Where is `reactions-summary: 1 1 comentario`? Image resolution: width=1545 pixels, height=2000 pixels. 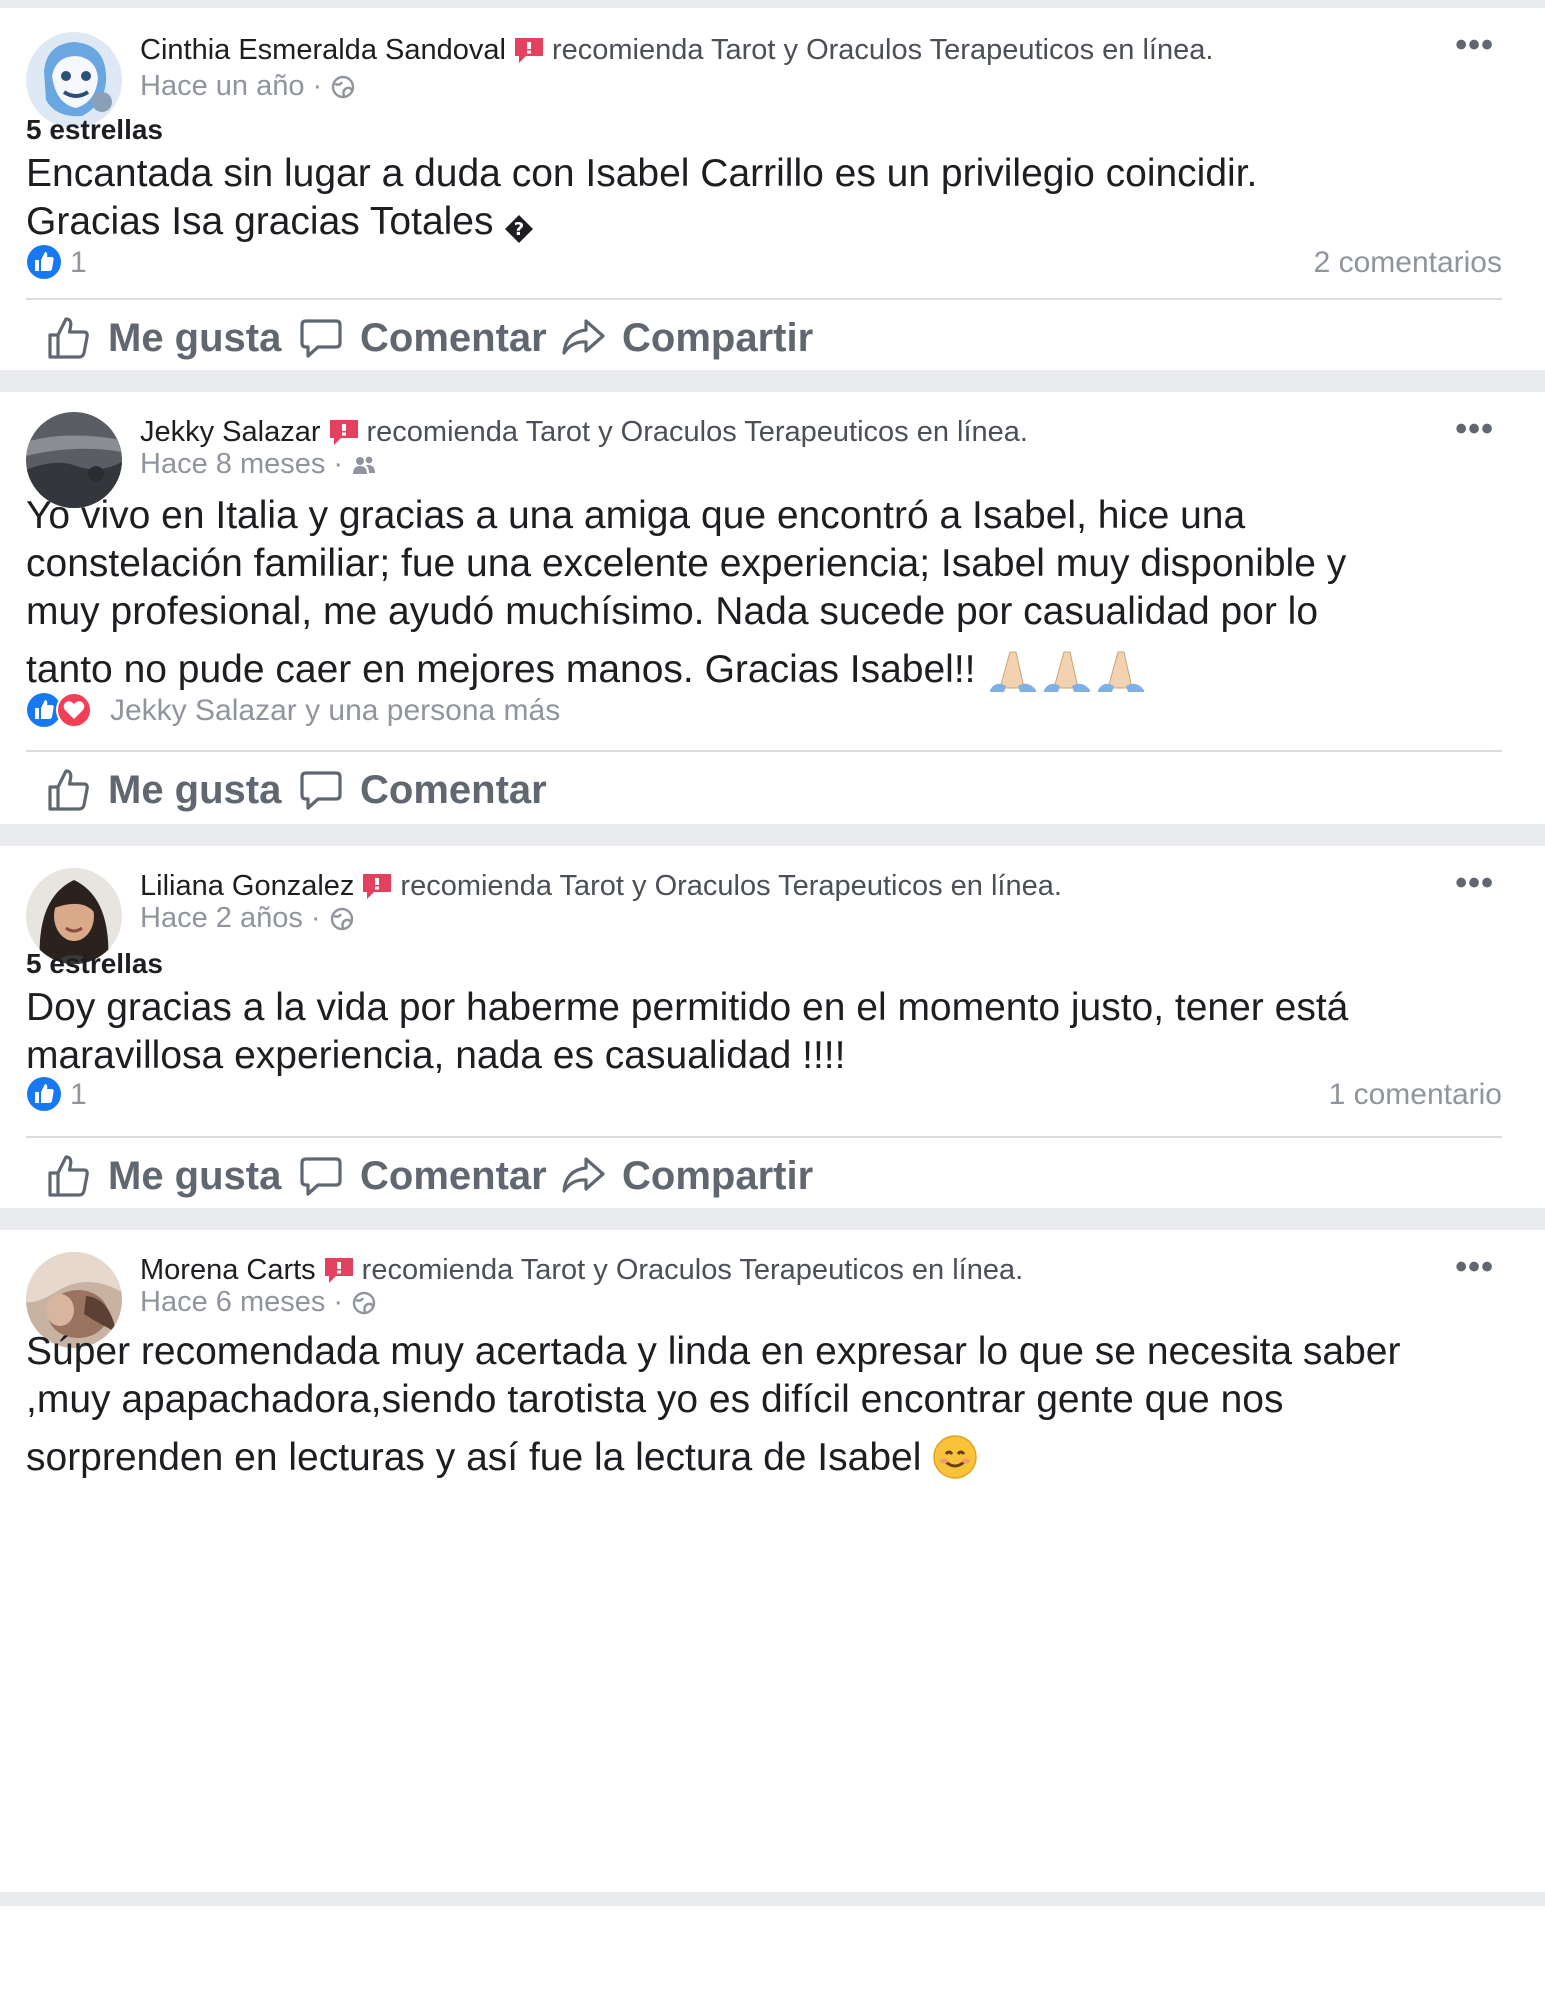
reactions-summary: 1 1 comentario is located at coordinates (764, 1096).